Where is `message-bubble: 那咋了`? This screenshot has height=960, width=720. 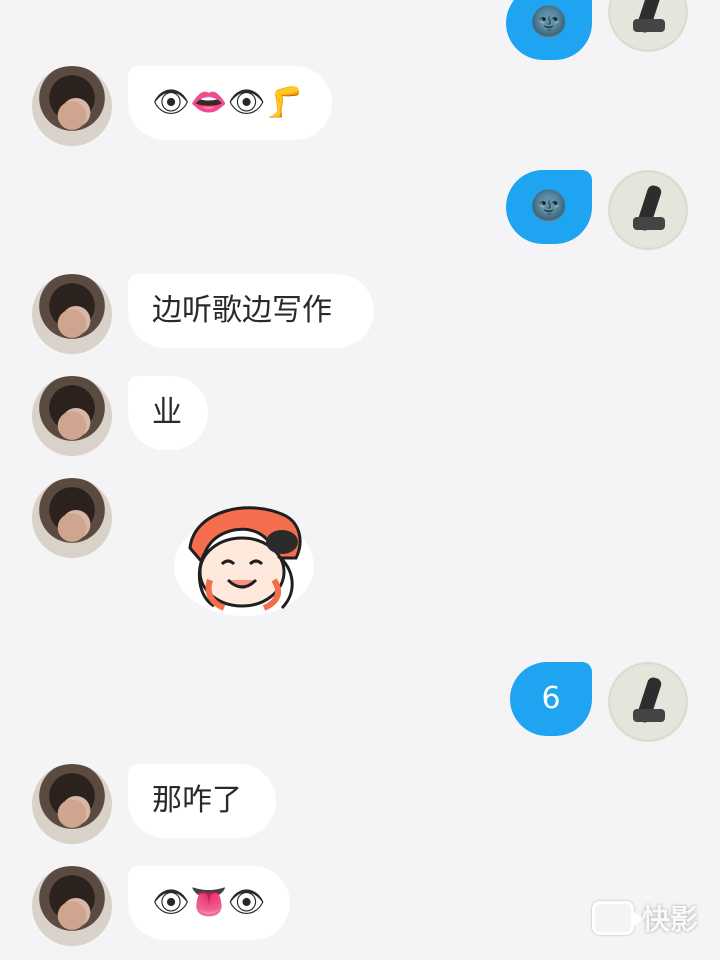
message-bubble: 那咋了 is located at coordinates (202, 801).